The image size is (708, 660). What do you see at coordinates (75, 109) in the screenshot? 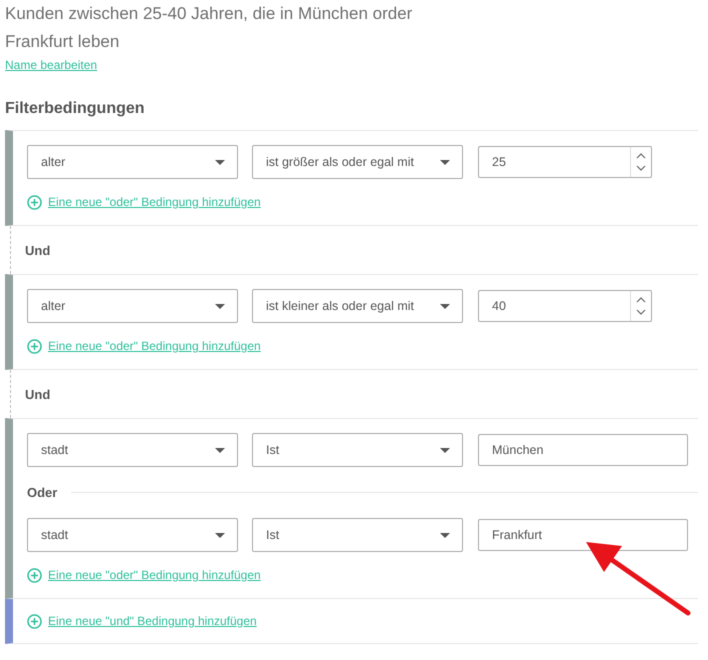
I see `section-heading: Filterbedingungen` at bounding box center [75, 109].